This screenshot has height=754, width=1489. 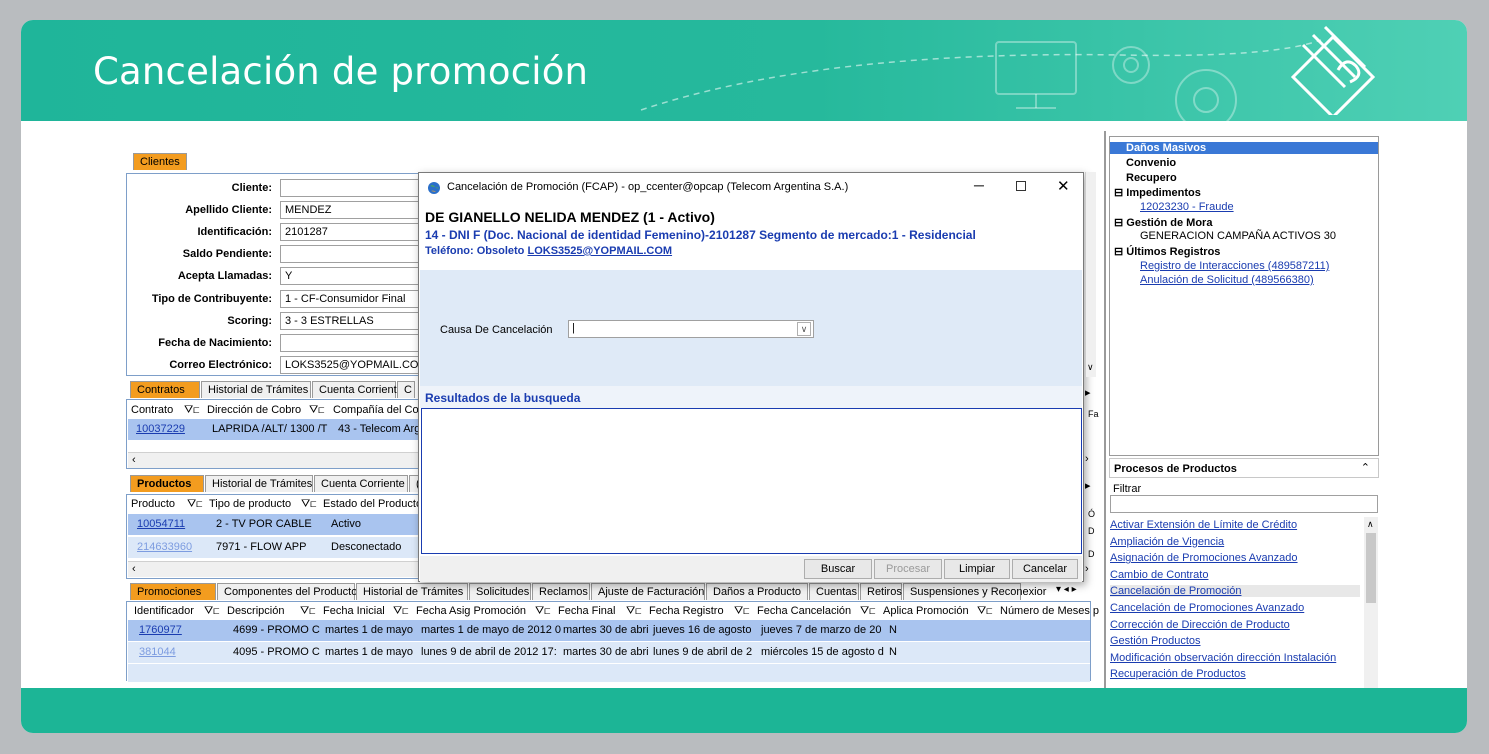 What do you see at coordinates (372, 504) in the screenshot?
I see `column-header-estado: Estado del Producto` at bounding box center [372, 504].